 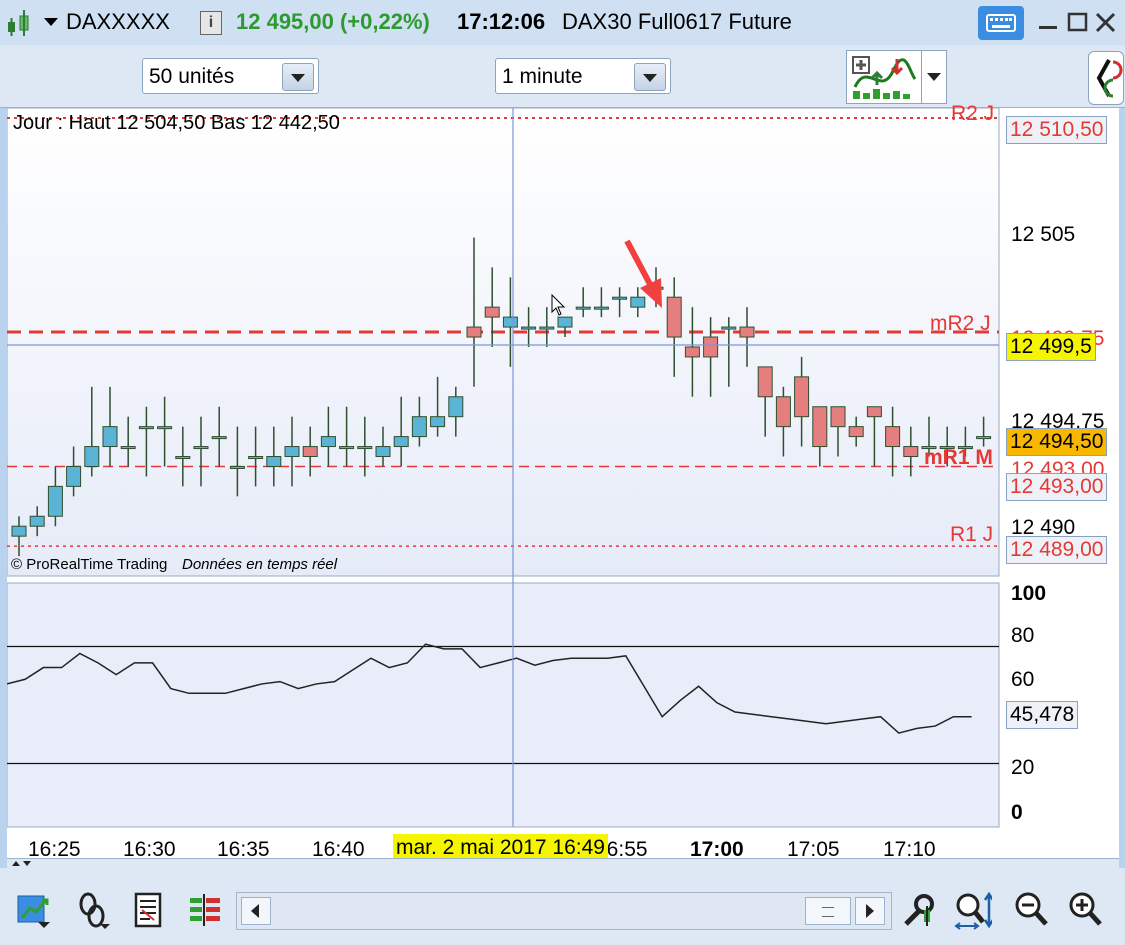 What do you see at coordinates (1057, 487) in the screenshot?
I see `price-tag-low: 12 493,00` at bounding box center [1057, 487].